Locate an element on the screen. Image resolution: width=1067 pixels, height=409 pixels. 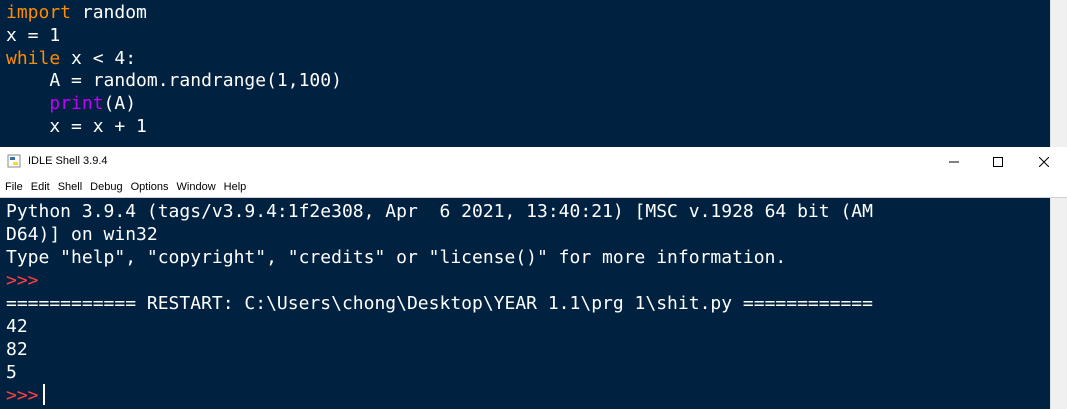
close-button is located at coordinates (1044, 161).